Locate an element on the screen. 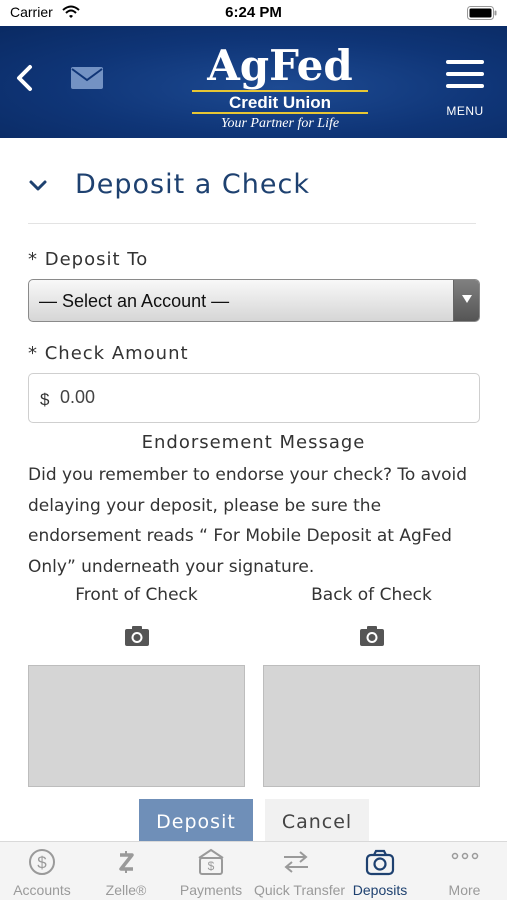 The height and width of the screenshot is (900, 507). logo-text: AgFed is located at coordinates (279, 65).